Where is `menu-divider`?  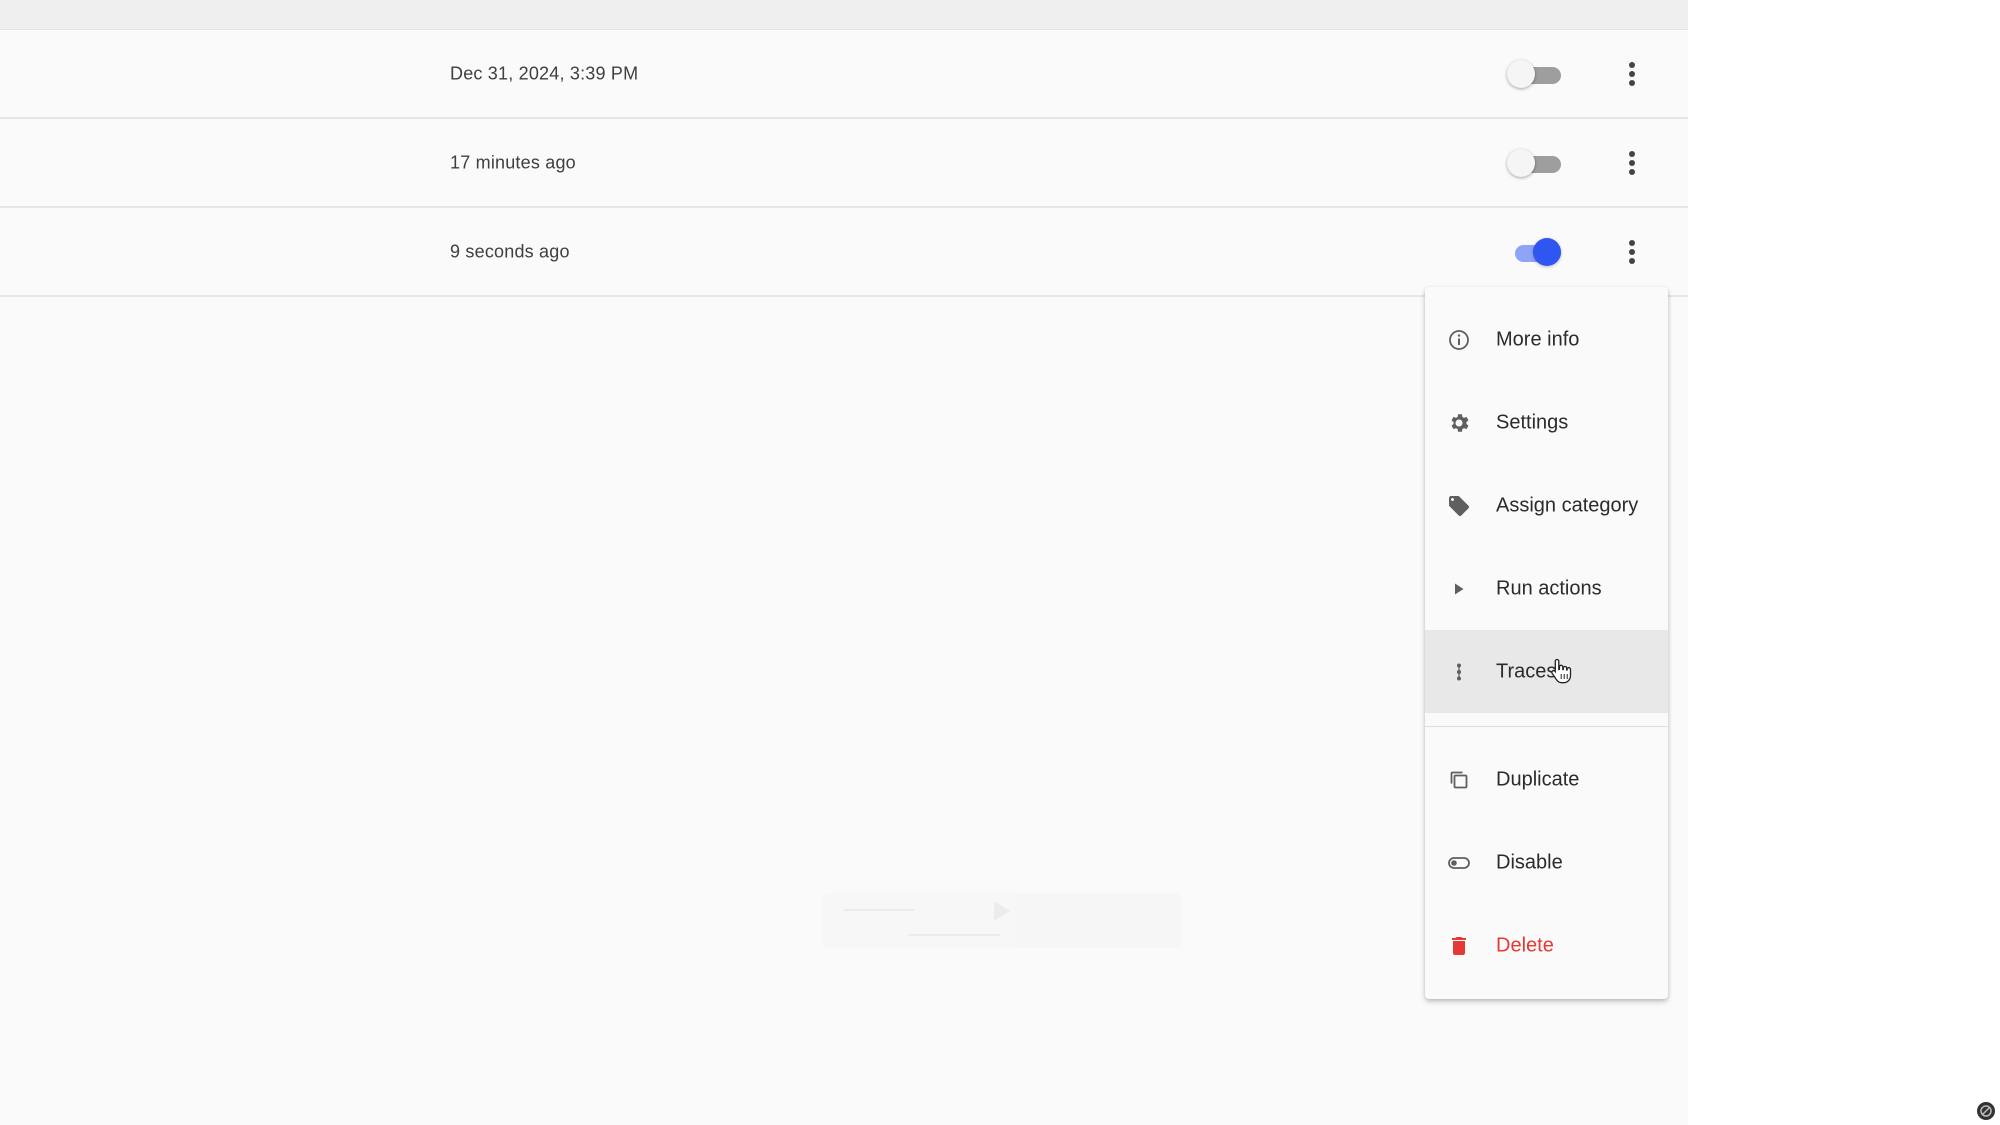 menu-divider is located at coordinates (1546, 726).